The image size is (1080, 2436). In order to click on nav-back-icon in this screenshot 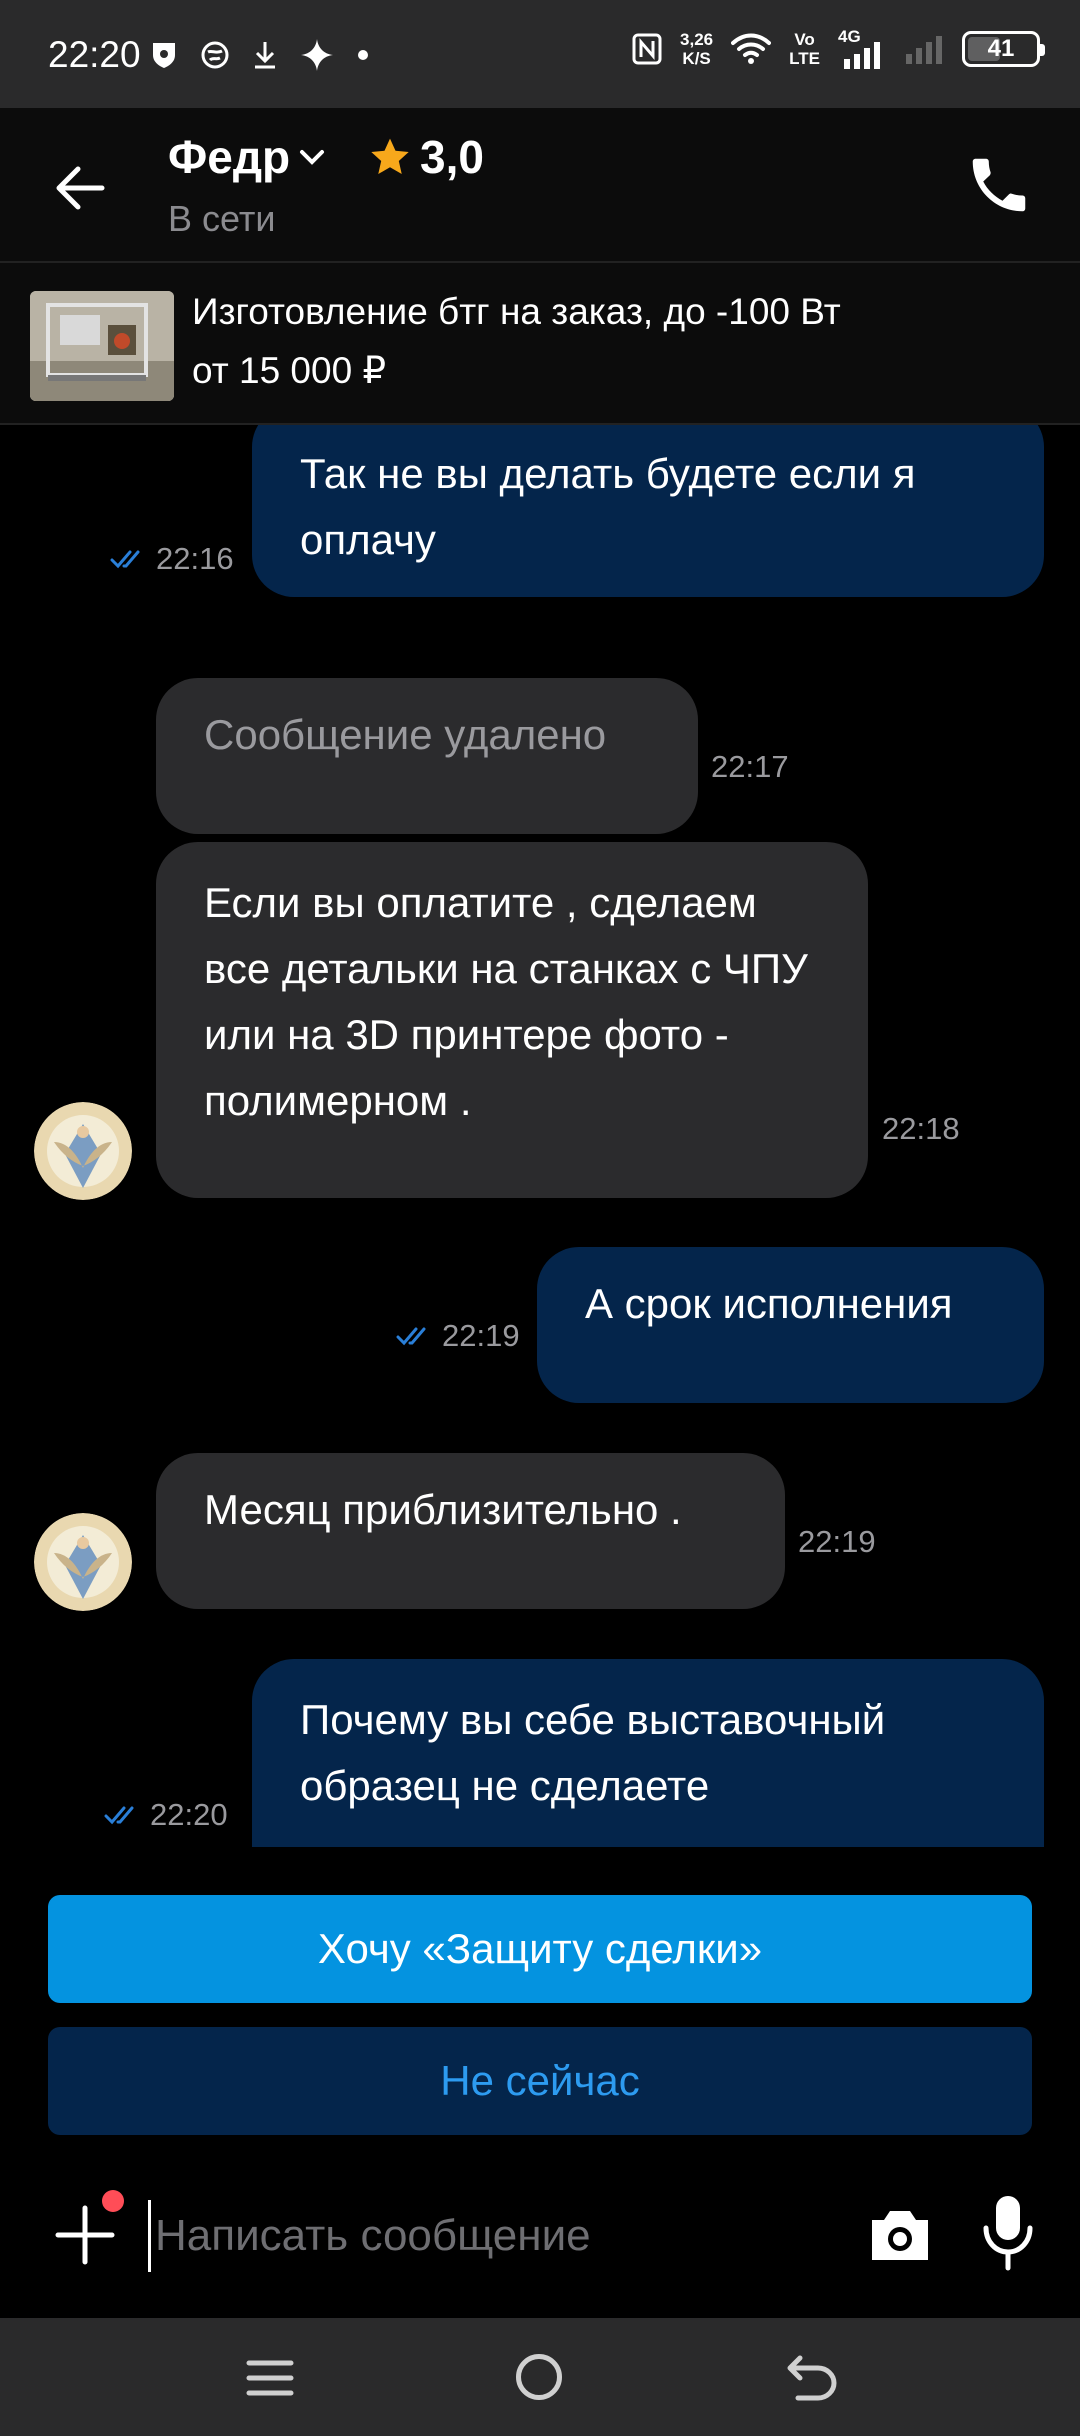, I will do `click(812, 2377)`.